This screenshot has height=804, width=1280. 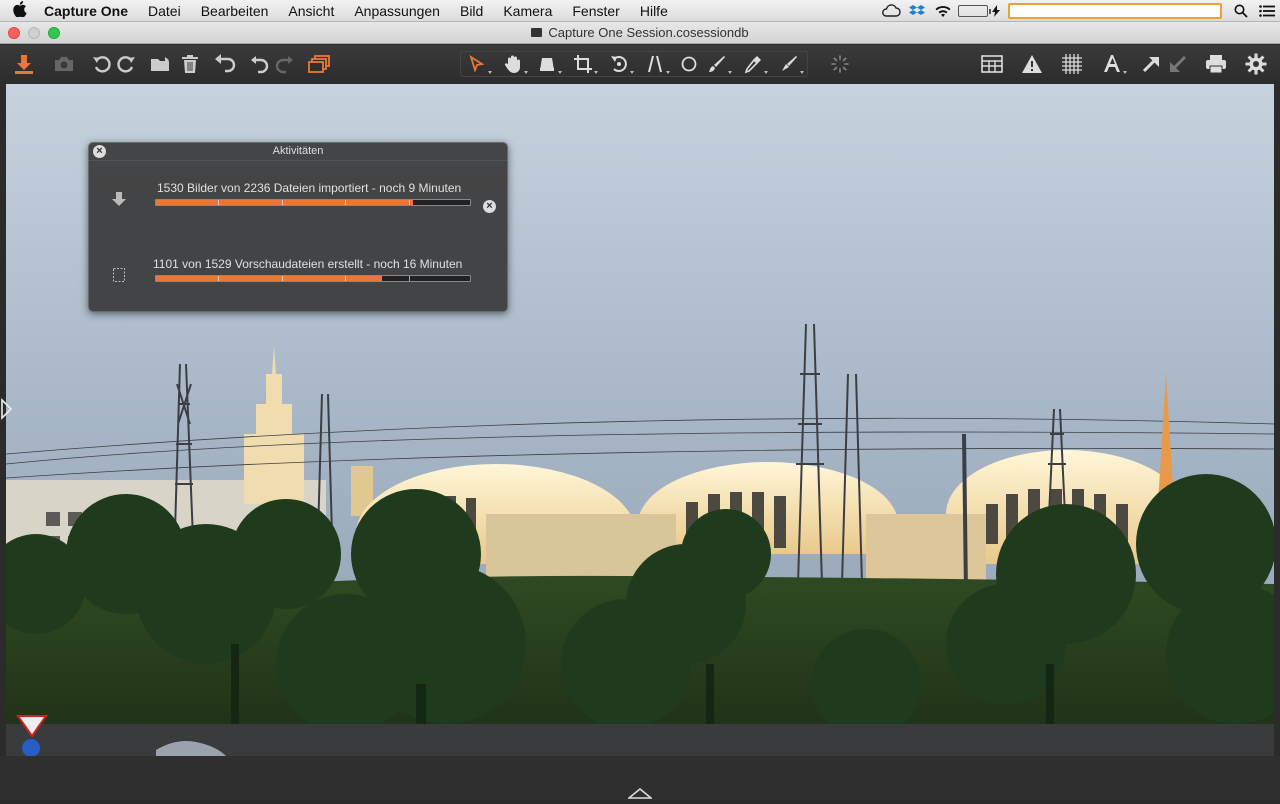 I want to click on crop-tool-caret-icon, so click(x=596, y=72).